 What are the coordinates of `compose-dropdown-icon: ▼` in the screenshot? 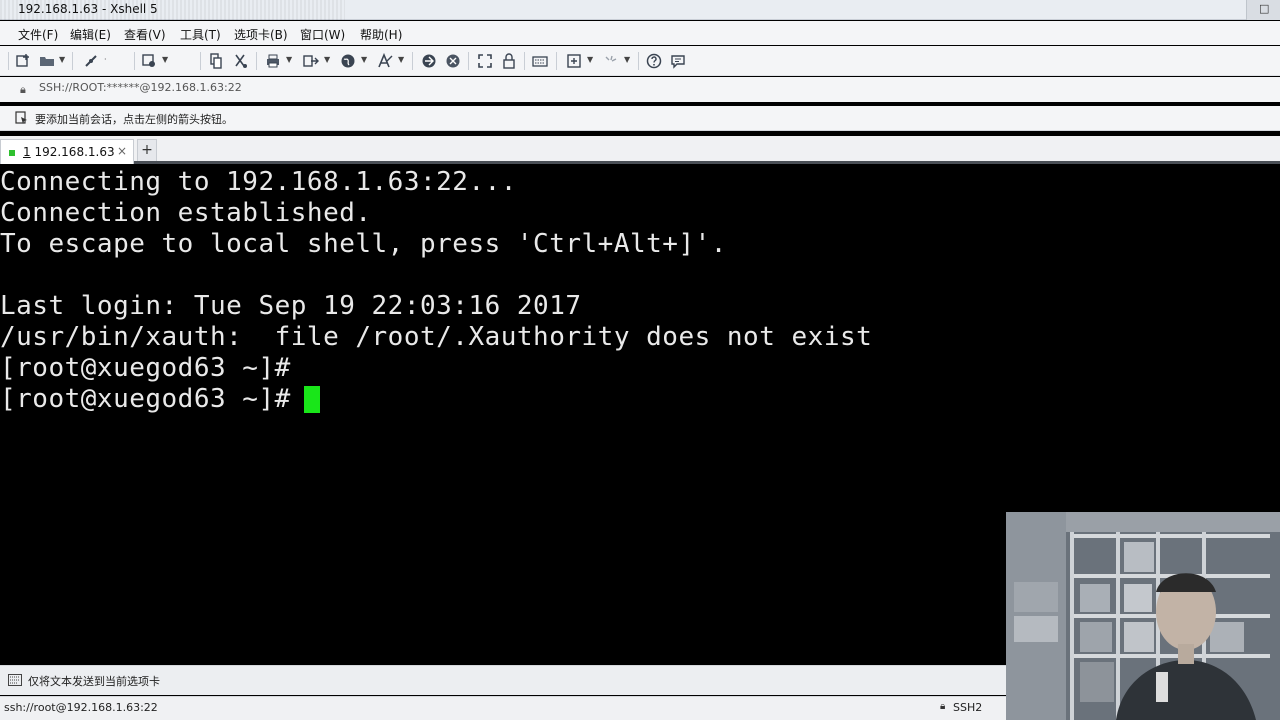 It's located at (590, 59).